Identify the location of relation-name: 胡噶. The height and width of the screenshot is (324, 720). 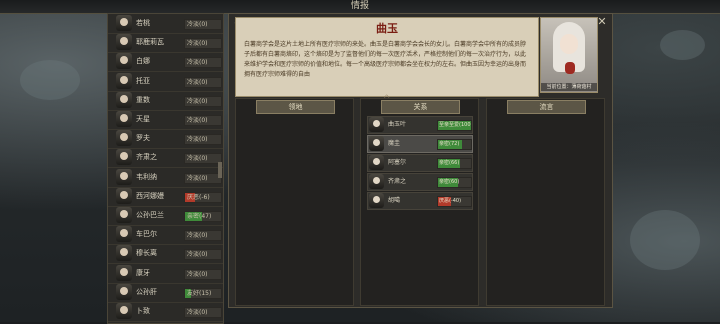
(394, 200).